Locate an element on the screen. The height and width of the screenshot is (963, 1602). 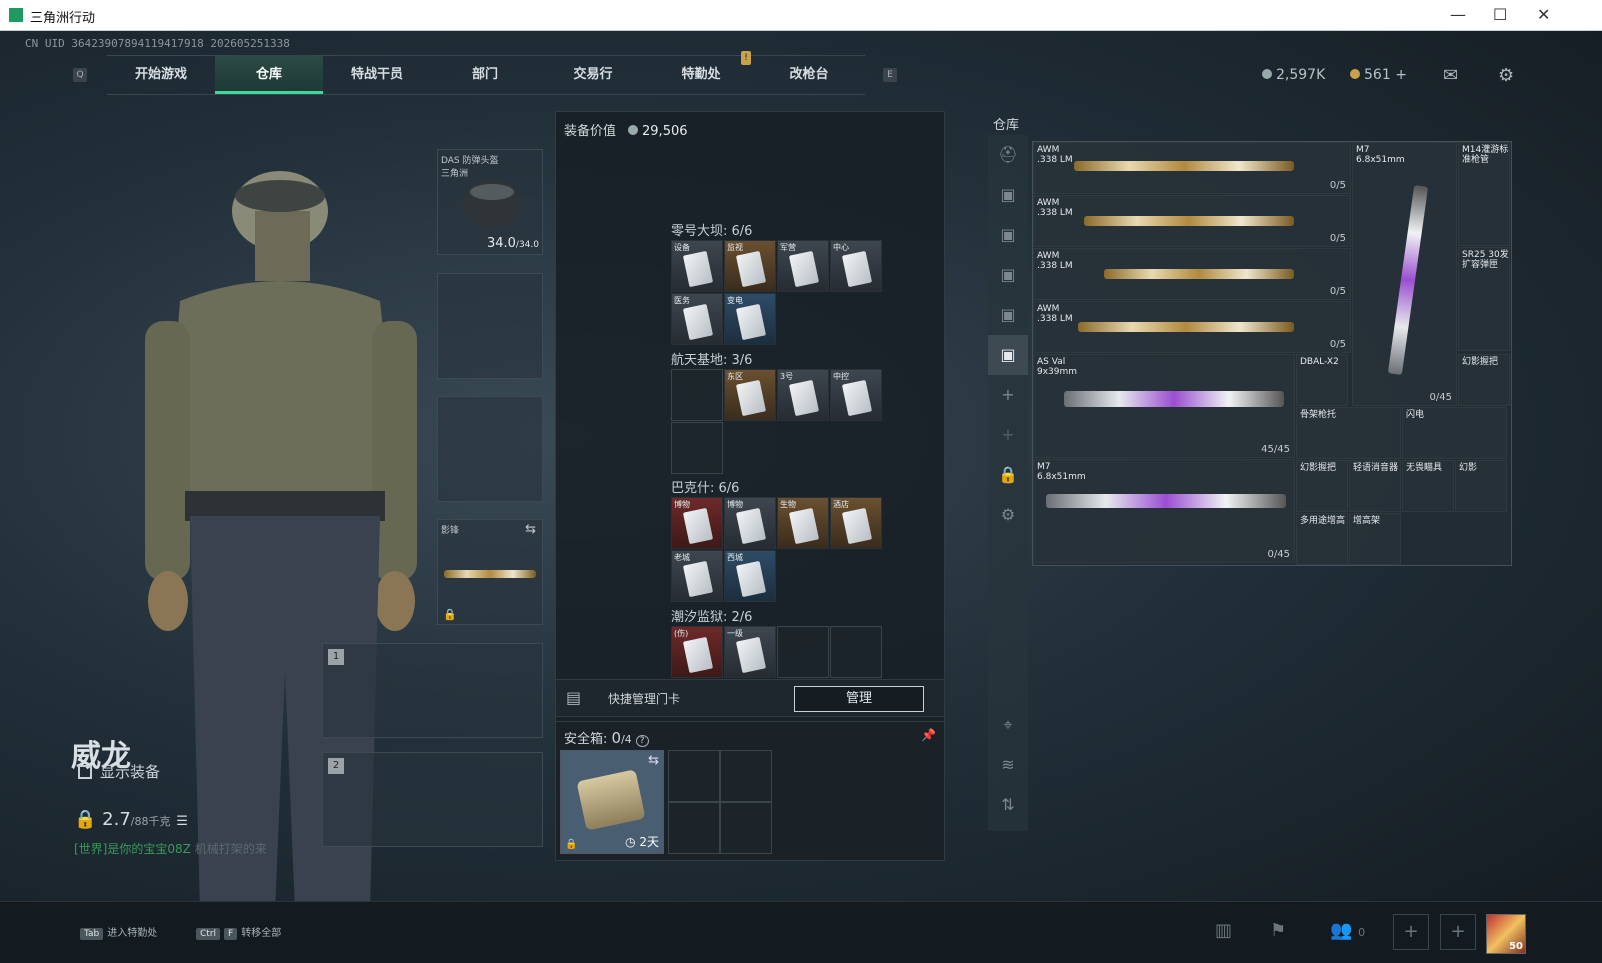
keycard: (伤) is located at coordinates (697, 652).